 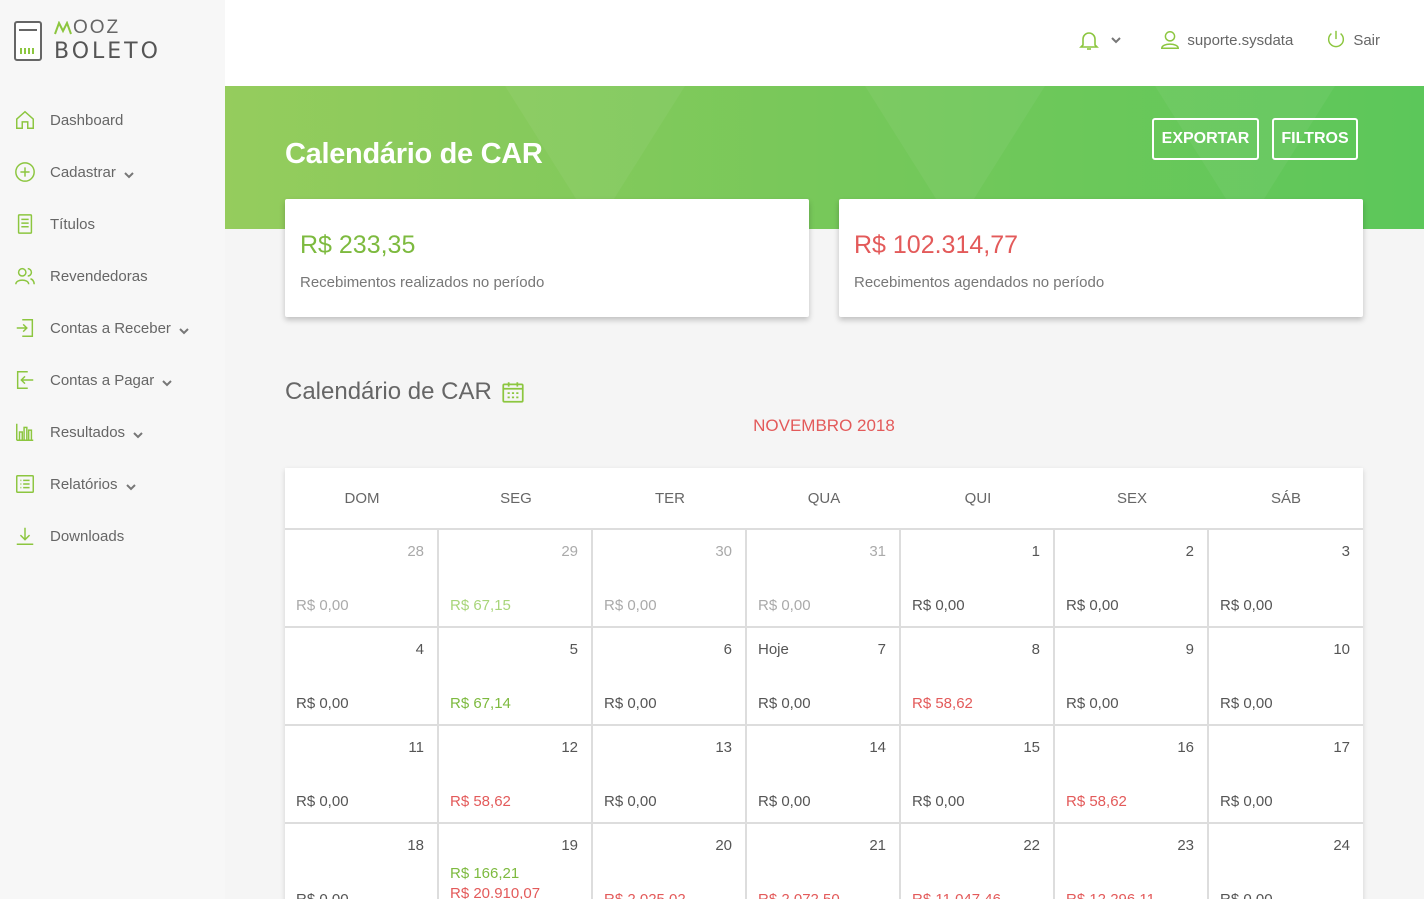 What do you see at coordinates (670, 775) in the screenshot?
I see `calendar-day-cell: 13 R$ 0,00` at bounding box center [670, 775].